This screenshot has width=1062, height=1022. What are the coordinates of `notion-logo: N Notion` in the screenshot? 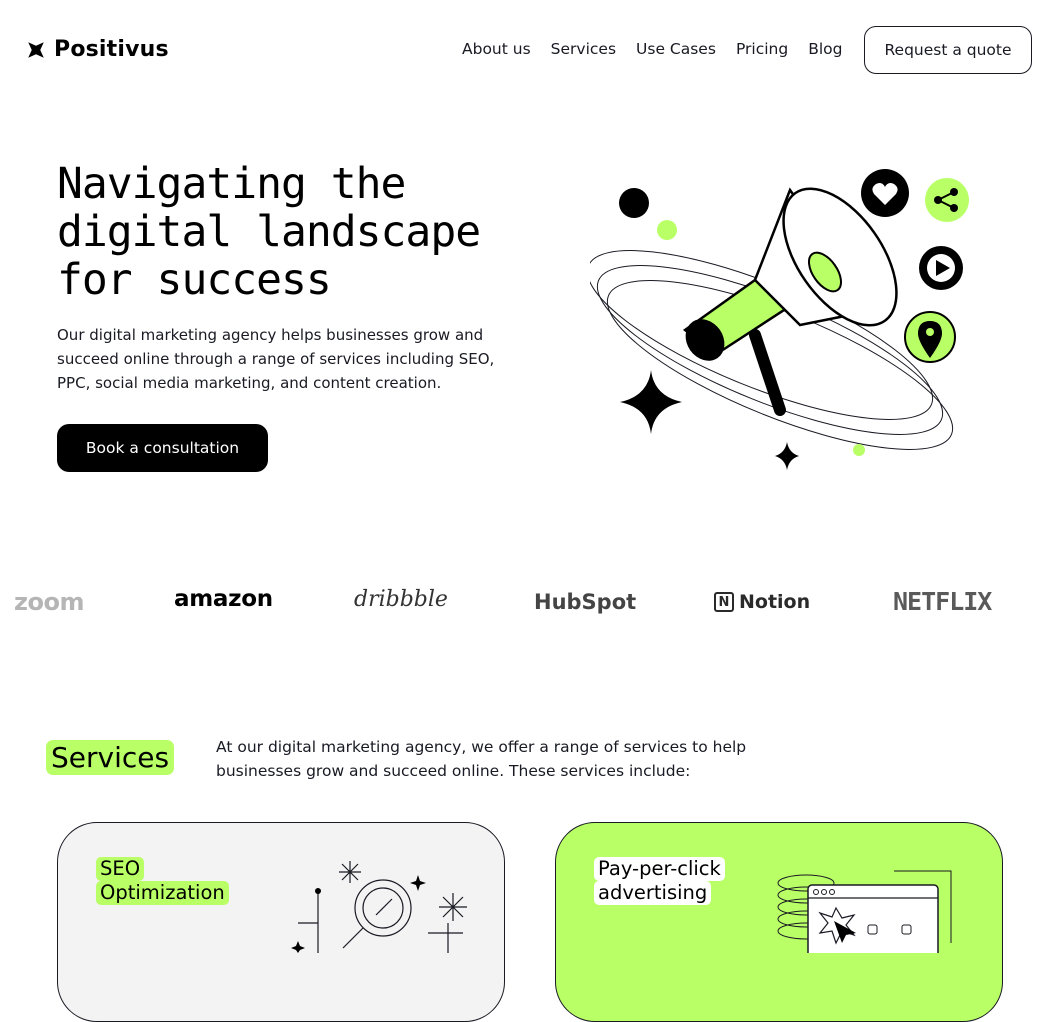 It's located at (762, 602).